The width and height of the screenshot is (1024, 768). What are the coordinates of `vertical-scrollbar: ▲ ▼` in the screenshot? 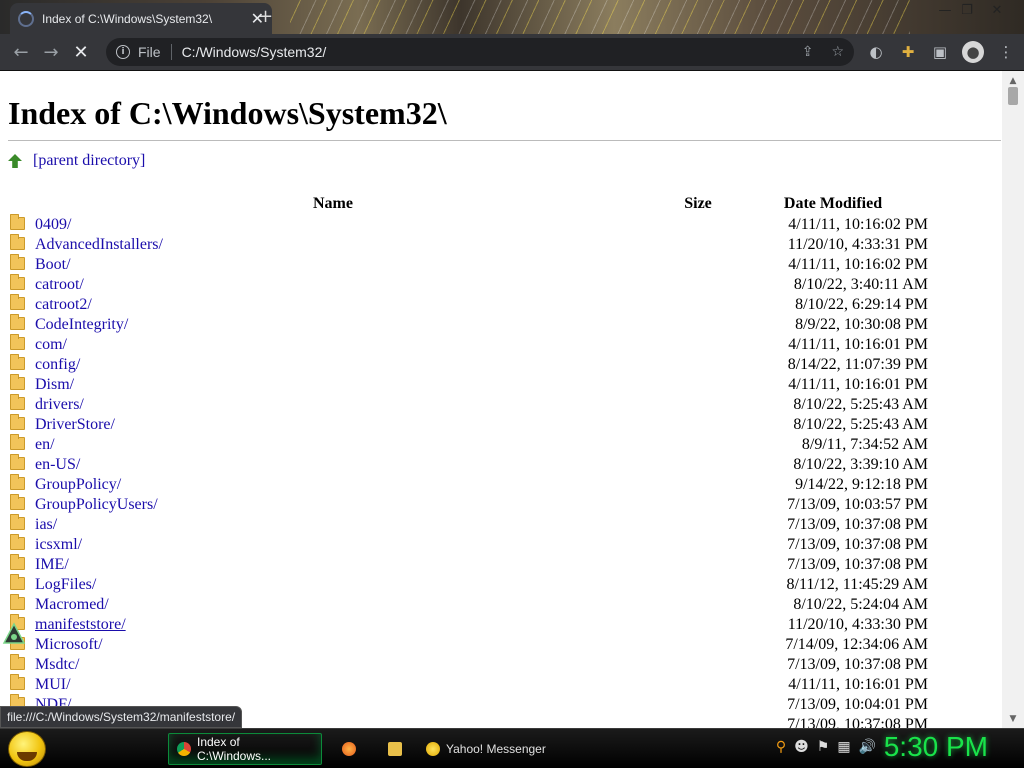 It's located at (1013, 399).